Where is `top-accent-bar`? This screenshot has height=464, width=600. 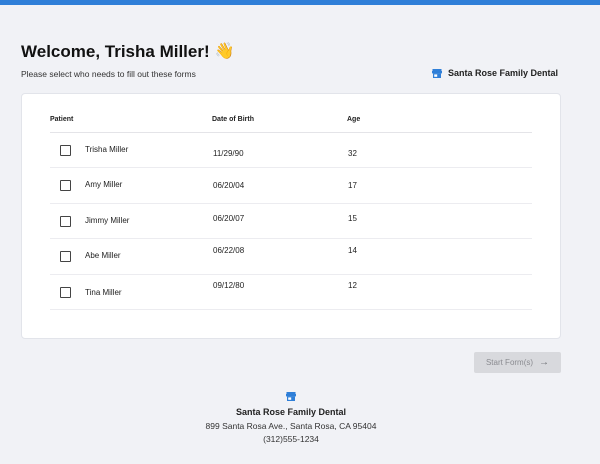
top-accent-bar is located at coordinates (300, 2).